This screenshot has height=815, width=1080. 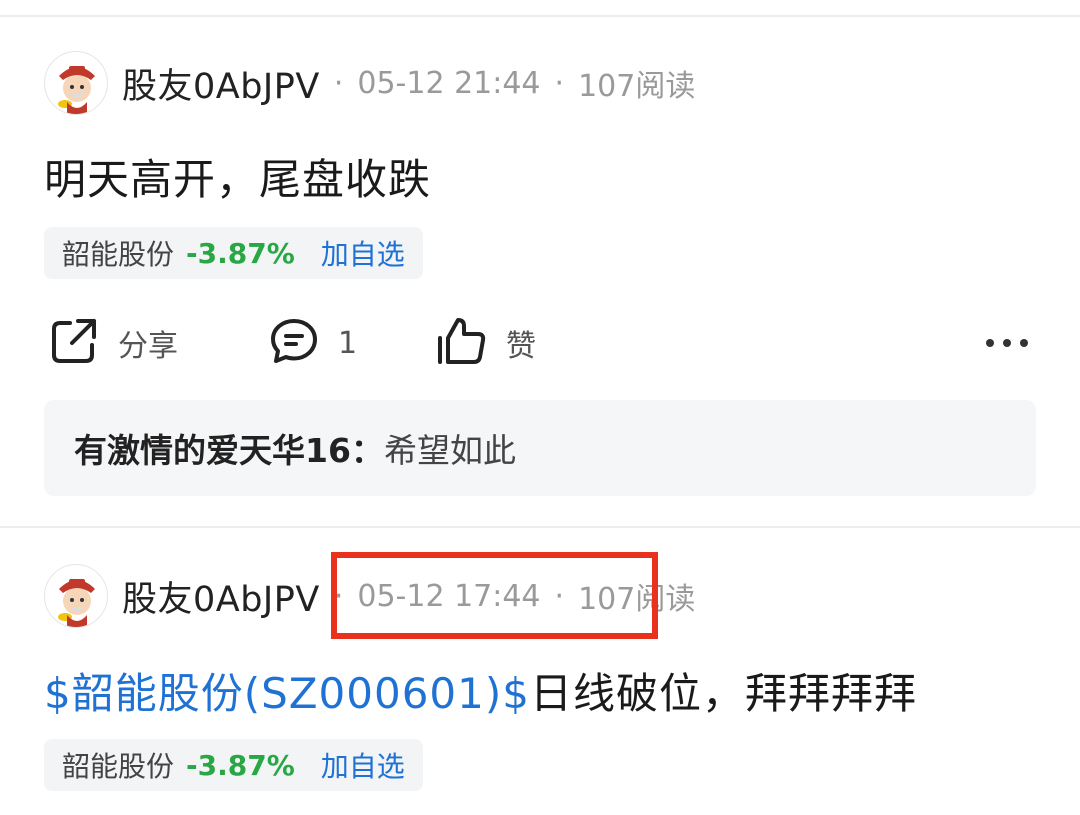 I want to click on comment-preview: 有激情的爱天华16： 希望如此, so click(x=540, y=448).